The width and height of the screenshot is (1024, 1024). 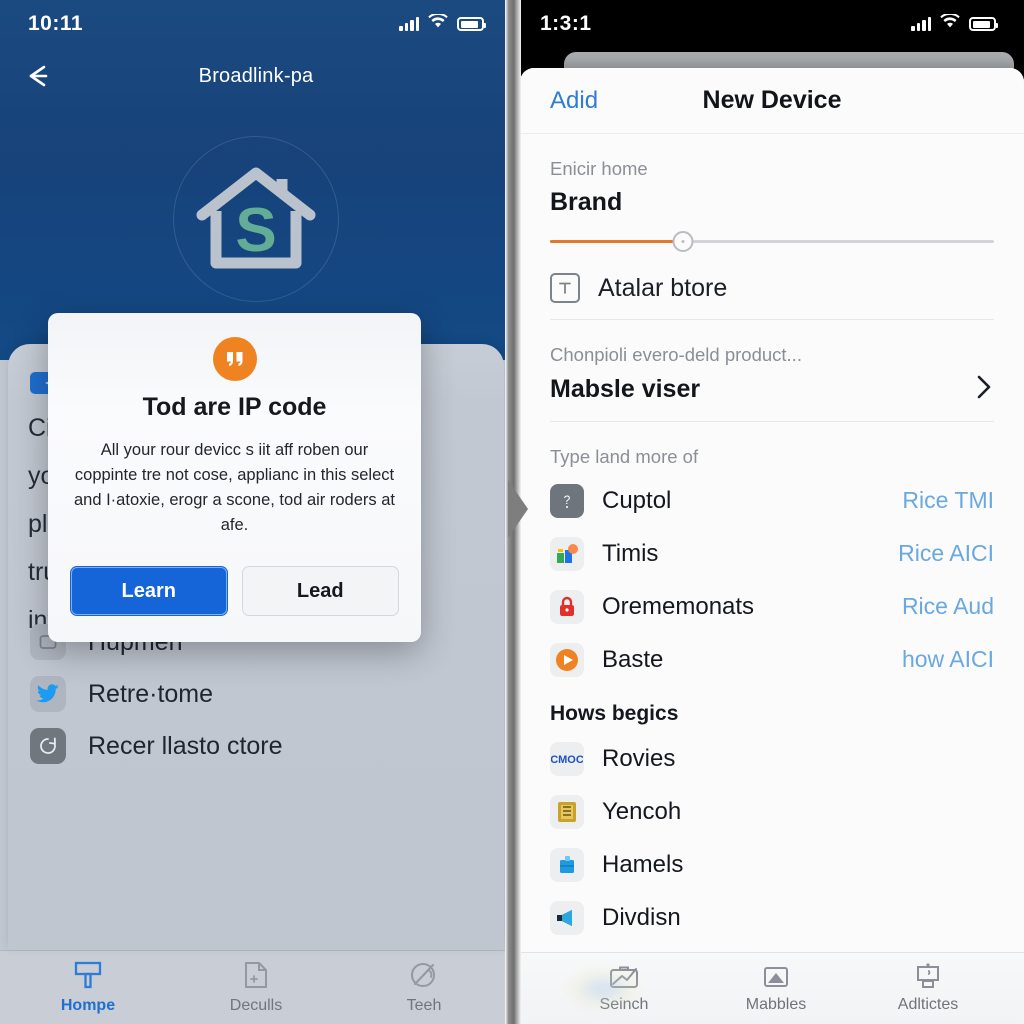 I want to click on store-row: Atalar btore, so click(x=772, y=287).